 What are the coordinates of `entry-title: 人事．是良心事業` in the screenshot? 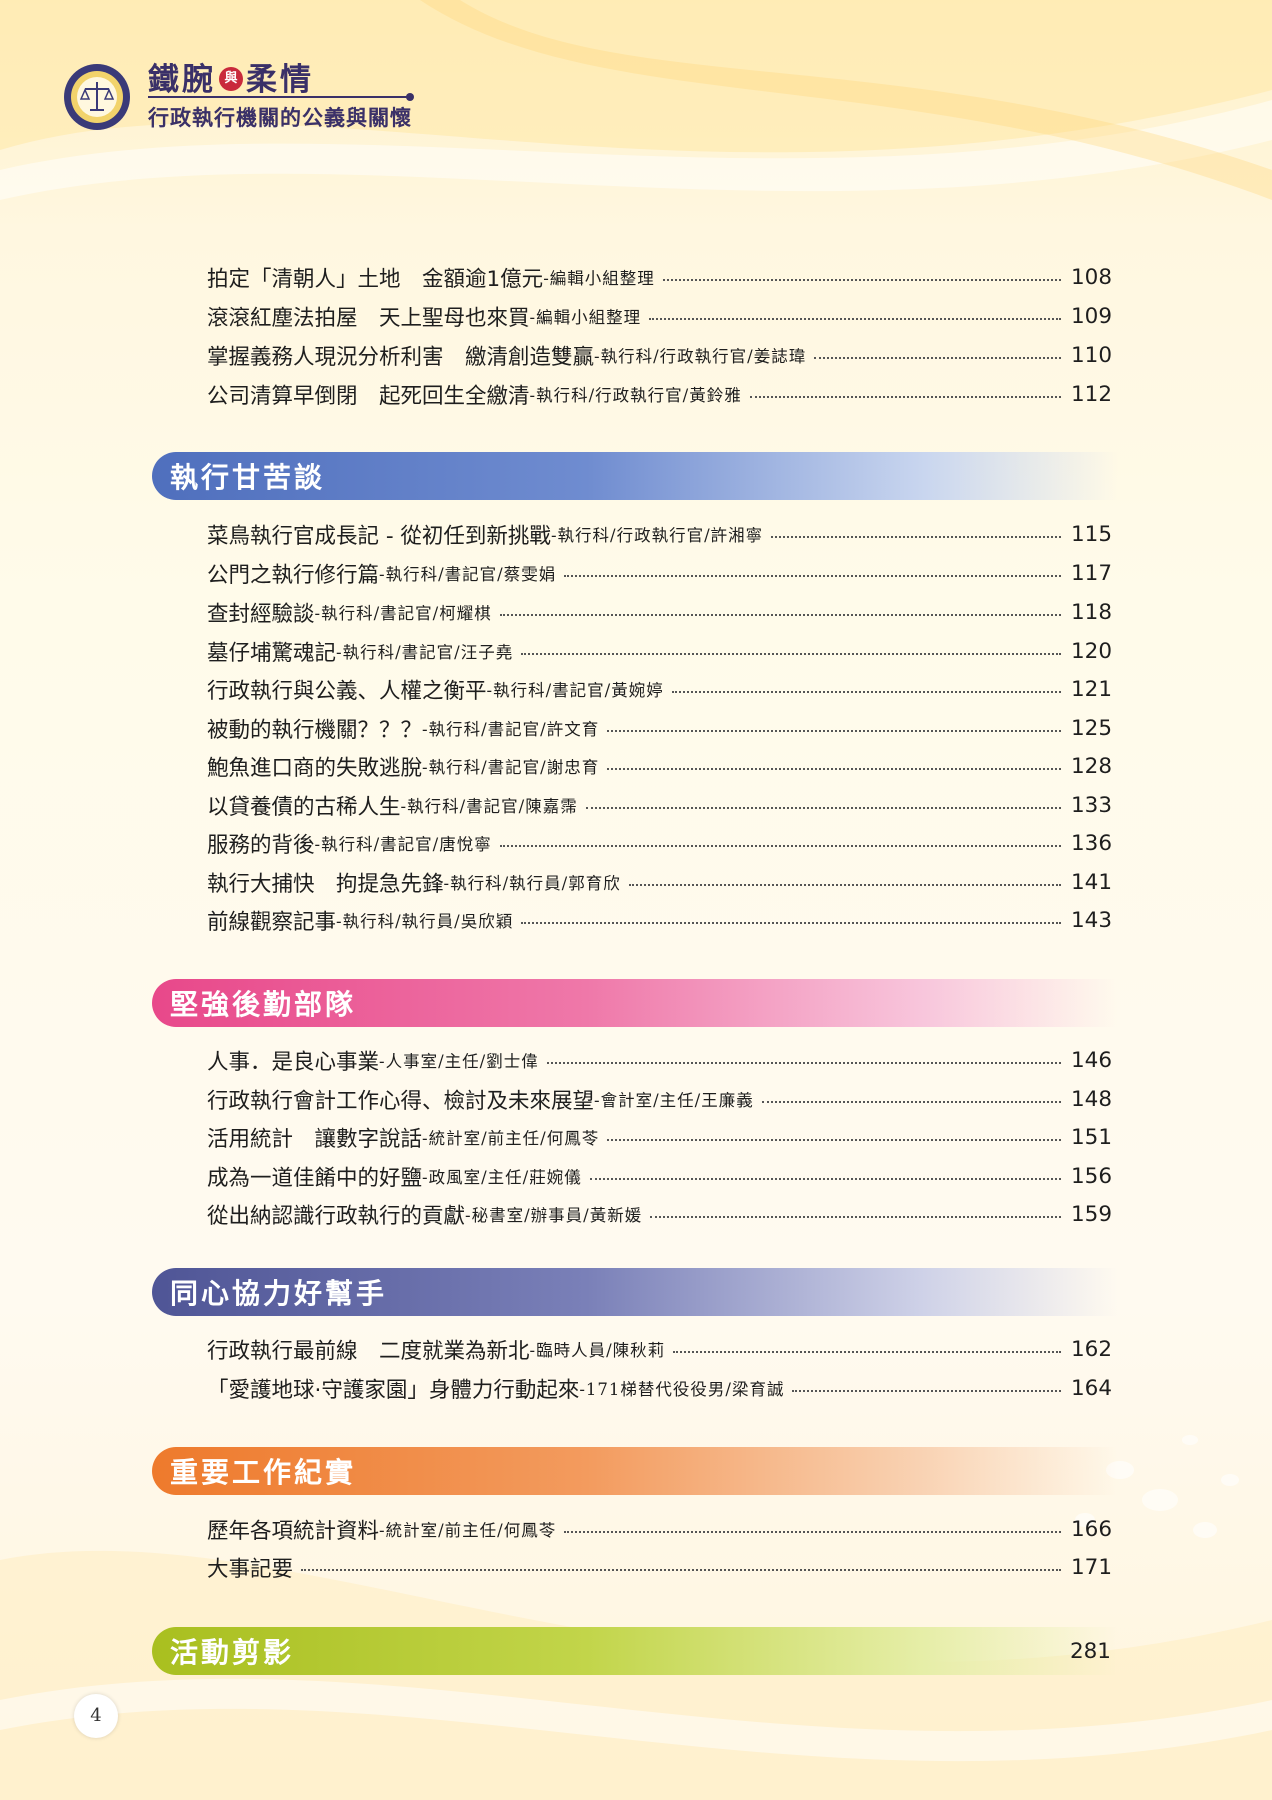 It's located at (293, 1062).